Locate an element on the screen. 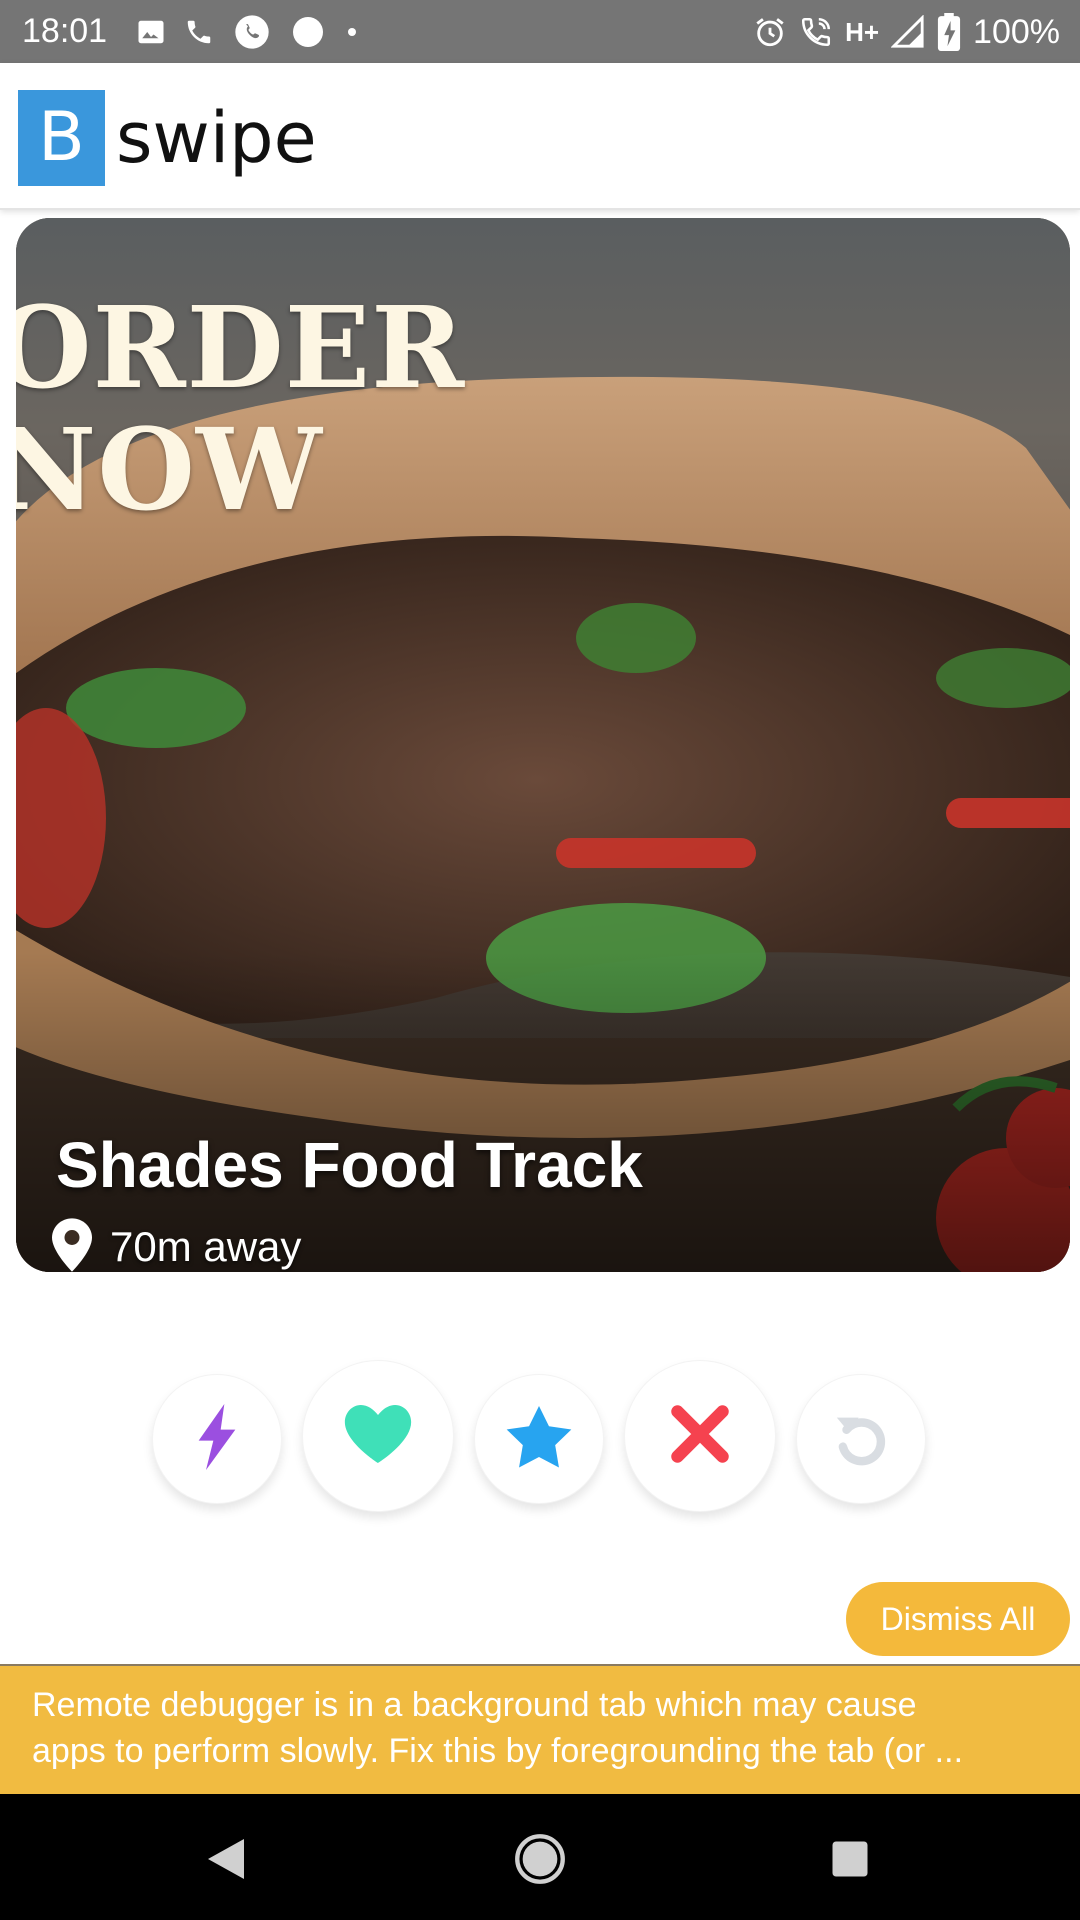  undo-icon is located at coordinates (861, 1439).